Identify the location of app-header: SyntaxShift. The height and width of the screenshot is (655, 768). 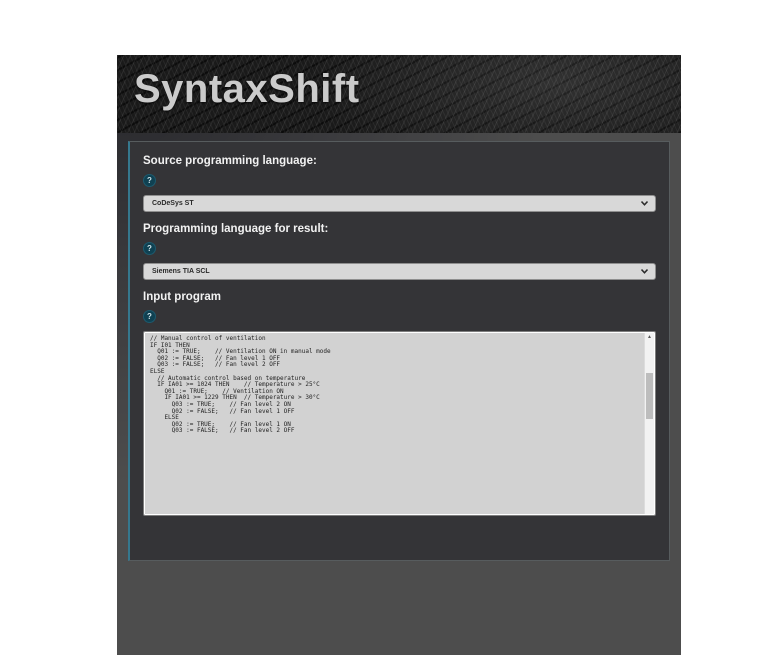
(399, 94).